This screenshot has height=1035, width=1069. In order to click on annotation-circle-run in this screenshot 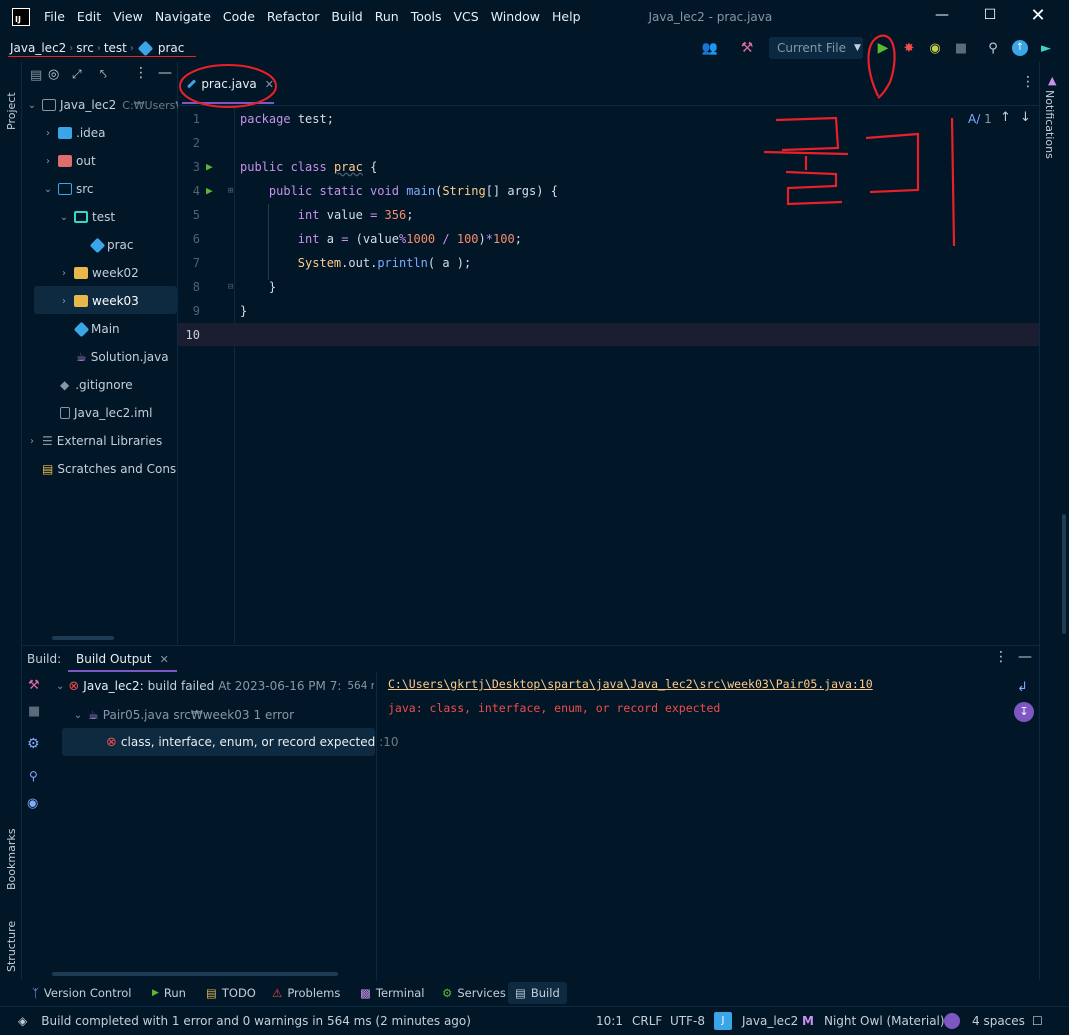, I will do `click(881, 66)`.